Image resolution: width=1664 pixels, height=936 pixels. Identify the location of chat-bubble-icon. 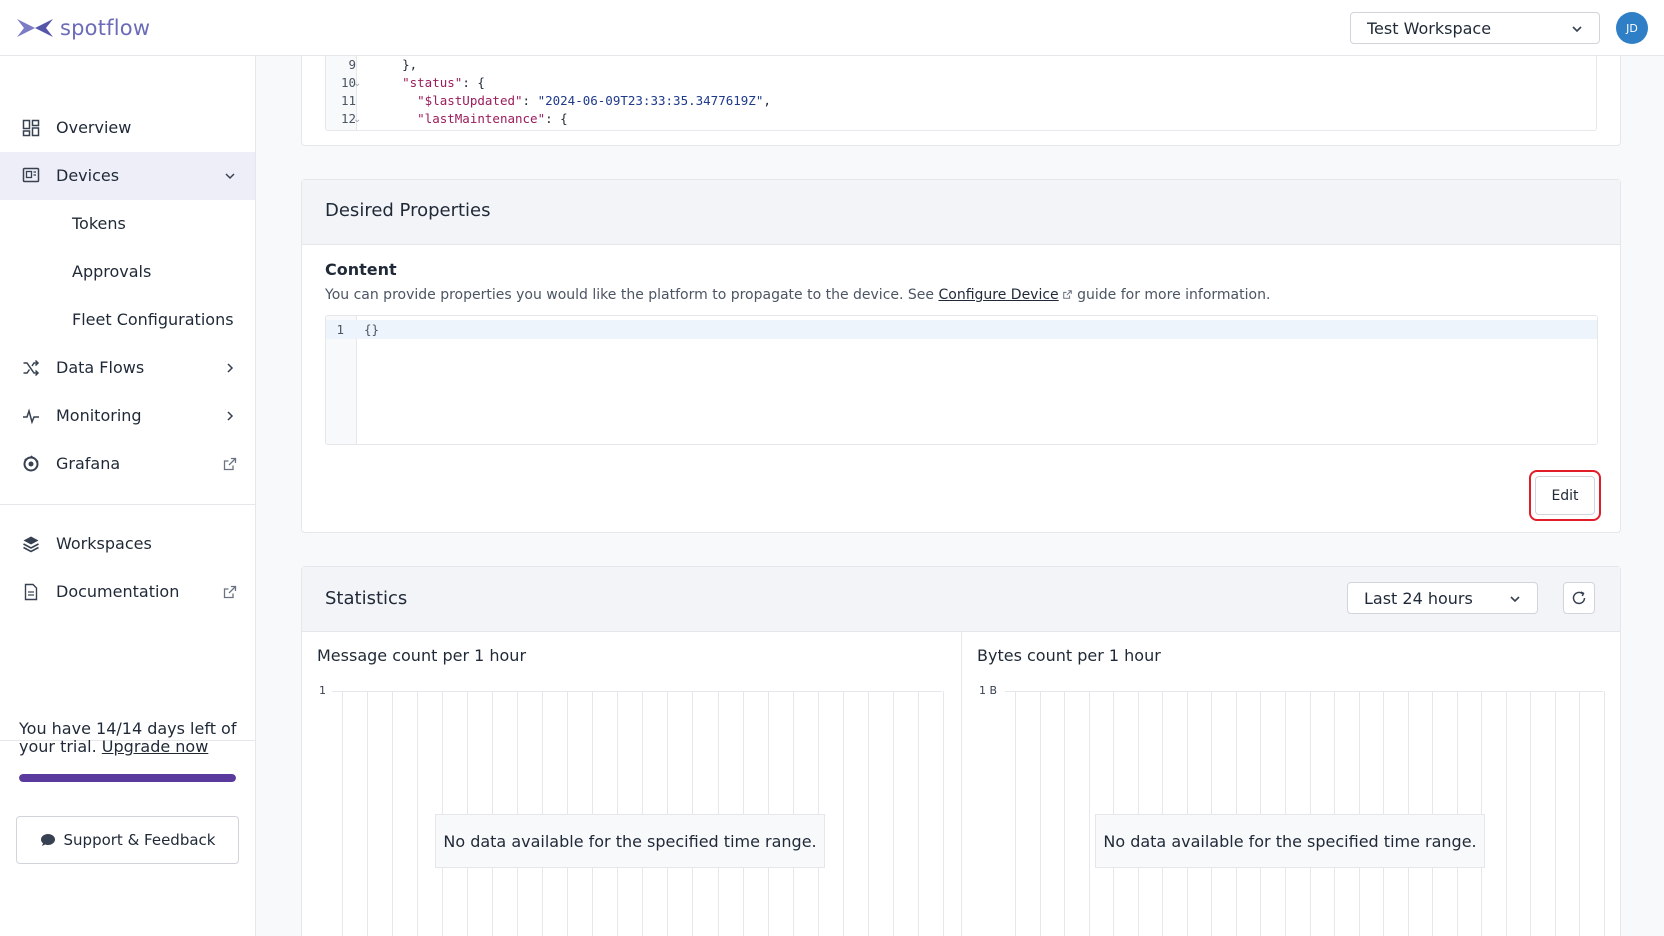
(47, 840).